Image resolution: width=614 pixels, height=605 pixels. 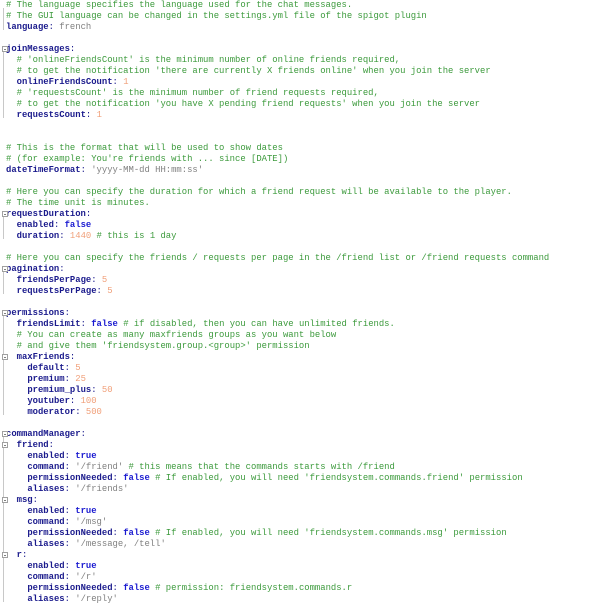 I want to click on yaml-key: moderator, so click(x=51, y=412).